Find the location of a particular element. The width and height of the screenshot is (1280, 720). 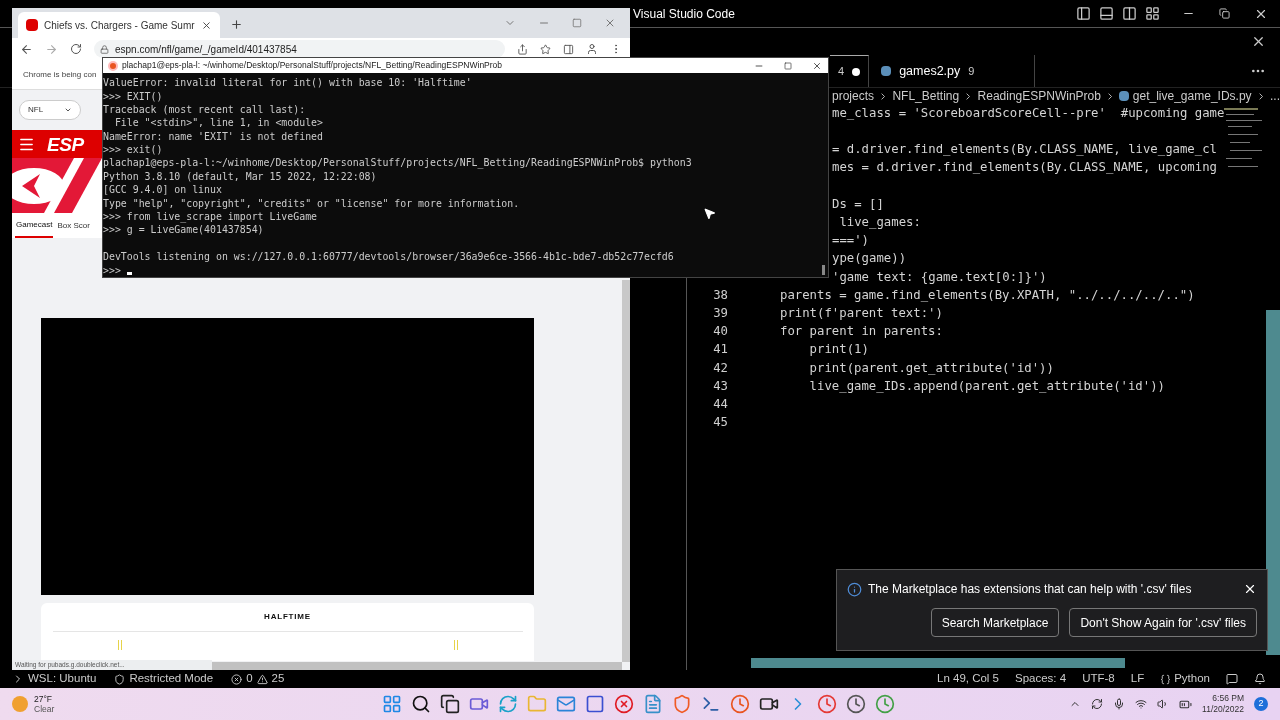

status-item: Ln 49, Col 5 is located at coordinates (968, 679).